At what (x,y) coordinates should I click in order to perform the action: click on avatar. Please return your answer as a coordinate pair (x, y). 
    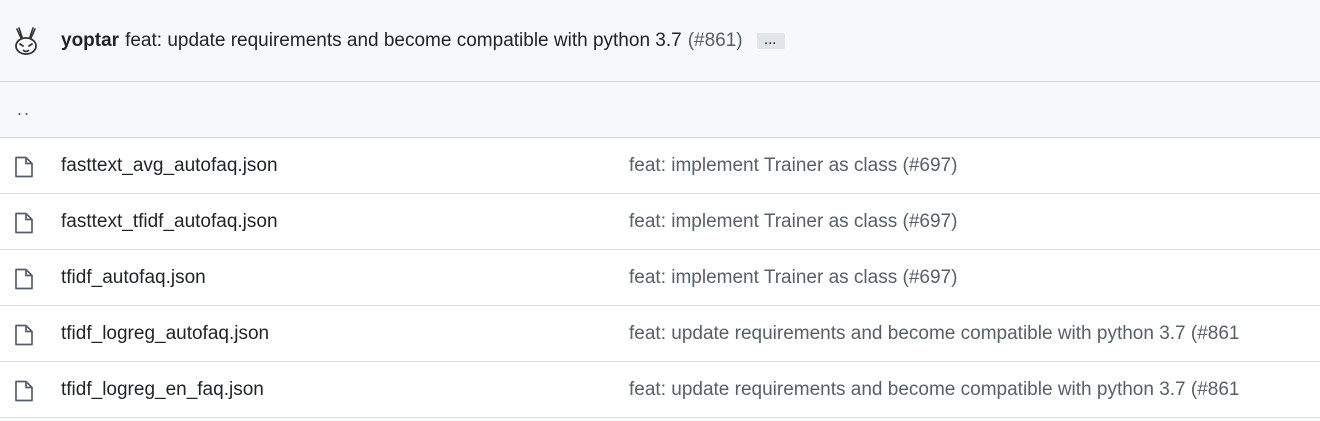
    Looking at the image, I should click on (26, 41).